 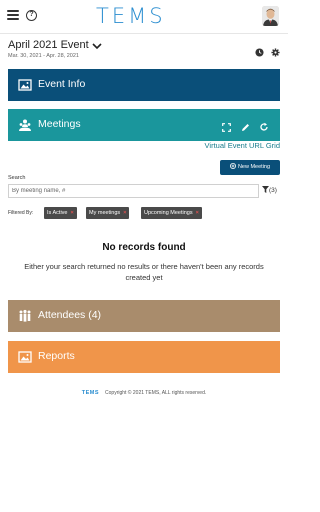 What do you see at coordinates (232, 166) in the screenshot?
I see `plus-circle-icon` at bounding box center [232, 166].